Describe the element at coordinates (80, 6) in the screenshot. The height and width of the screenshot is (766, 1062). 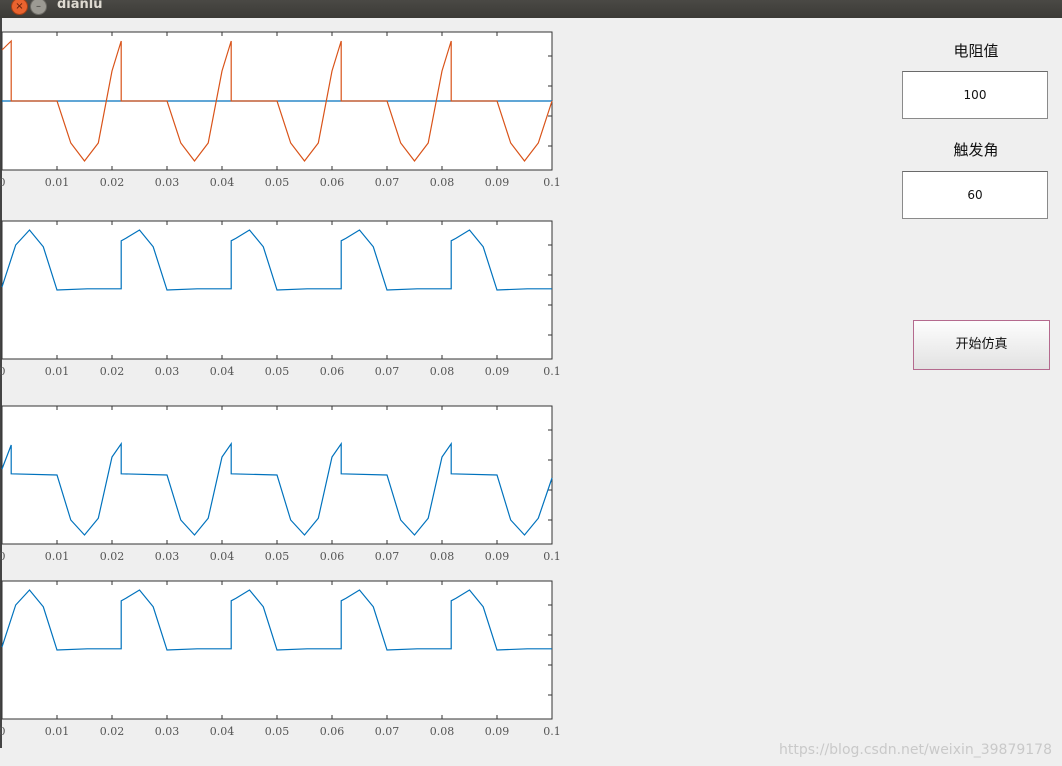
I see `window-title: dianlu` at that location.